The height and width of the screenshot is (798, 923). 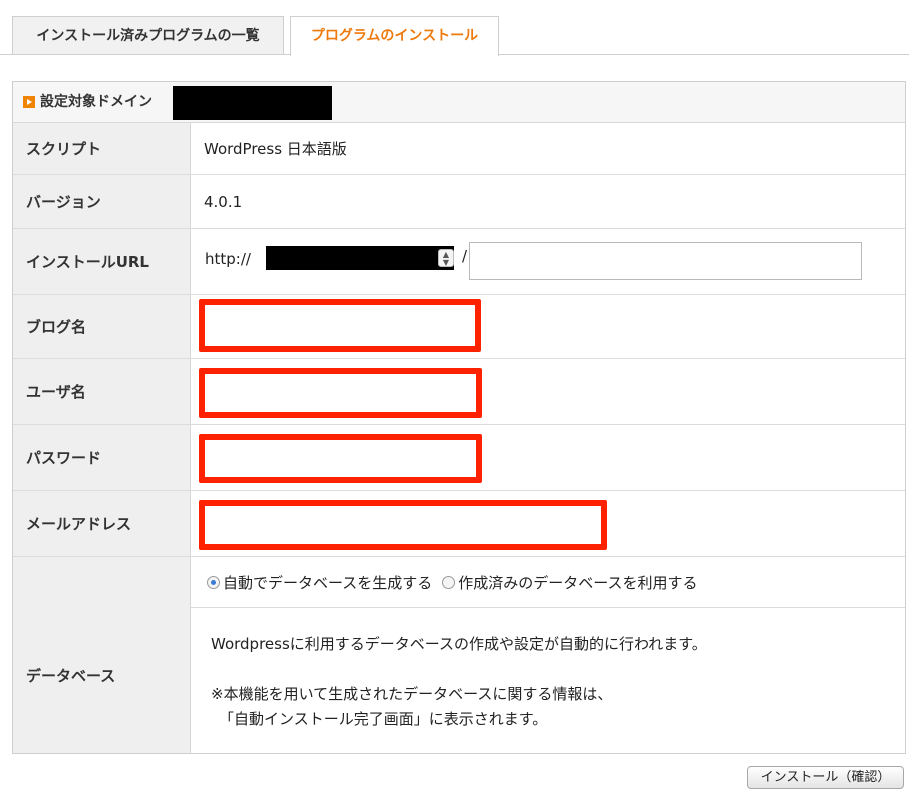 I want to click on password-input, so click(x=340, y=458).